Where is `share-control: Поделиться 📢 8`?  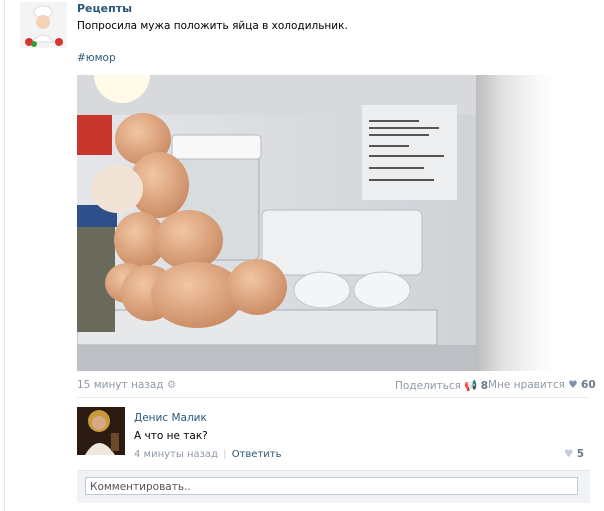
share-control: Поделиться 📢 8 is located at coordinates (441, 385).